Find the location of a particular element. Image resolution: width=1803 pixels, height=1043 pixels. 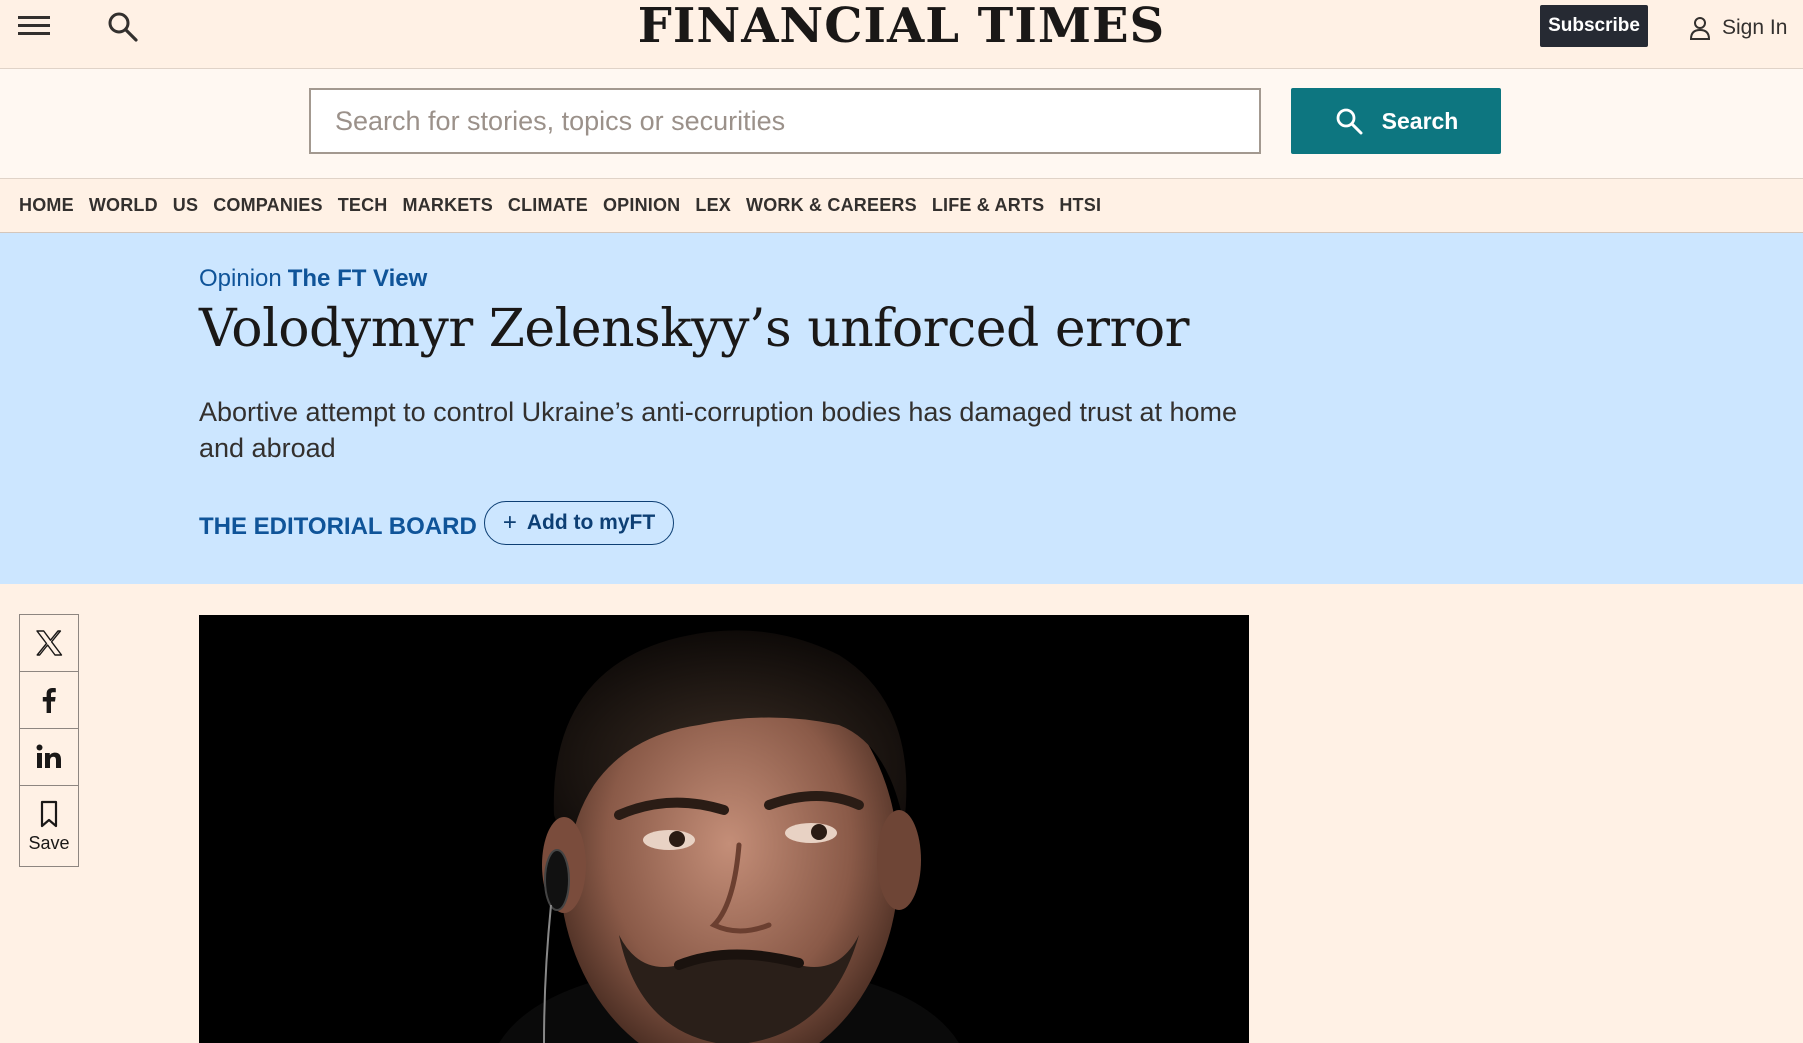

nav-item-climate: CLIMATE is located at coordinates (548, 205).